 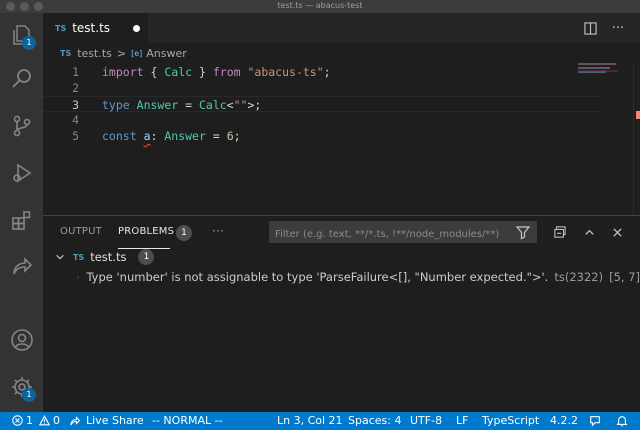 I want to click on filter-icon, so click(x=523, y=232).